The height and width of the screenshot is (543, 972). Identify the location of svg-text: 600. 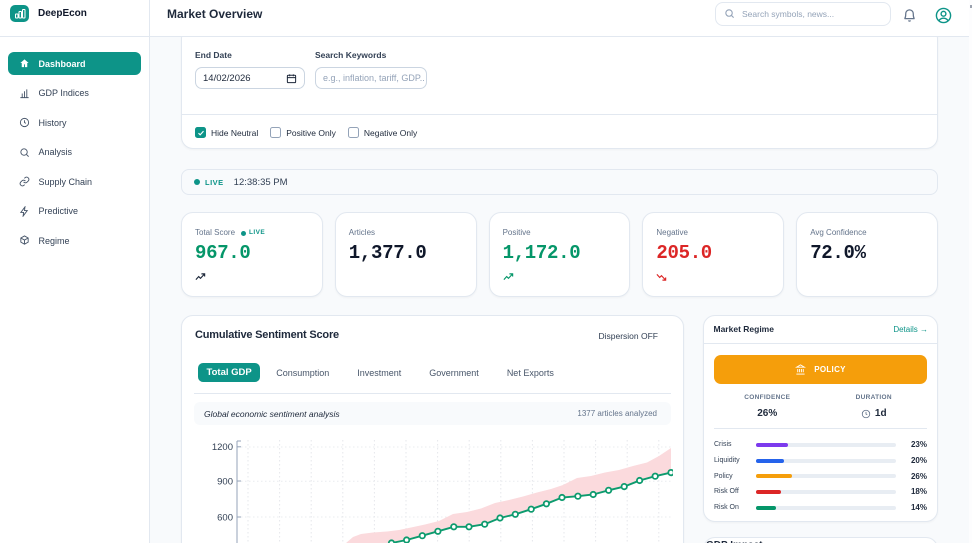
(225, 518).